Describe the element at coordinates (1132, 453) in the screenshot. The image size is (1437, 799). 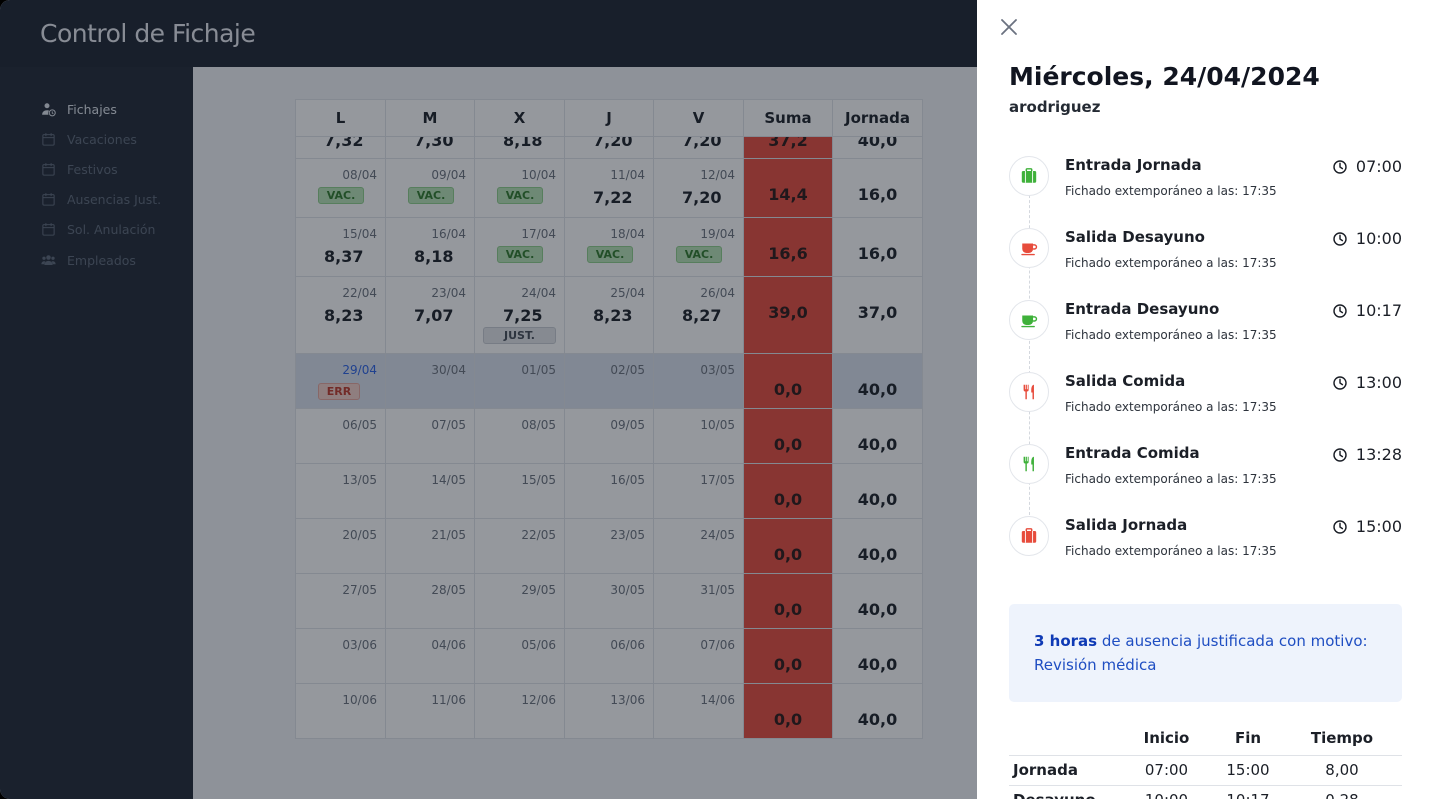
I see `event-name: Entrada Comida` at that location.